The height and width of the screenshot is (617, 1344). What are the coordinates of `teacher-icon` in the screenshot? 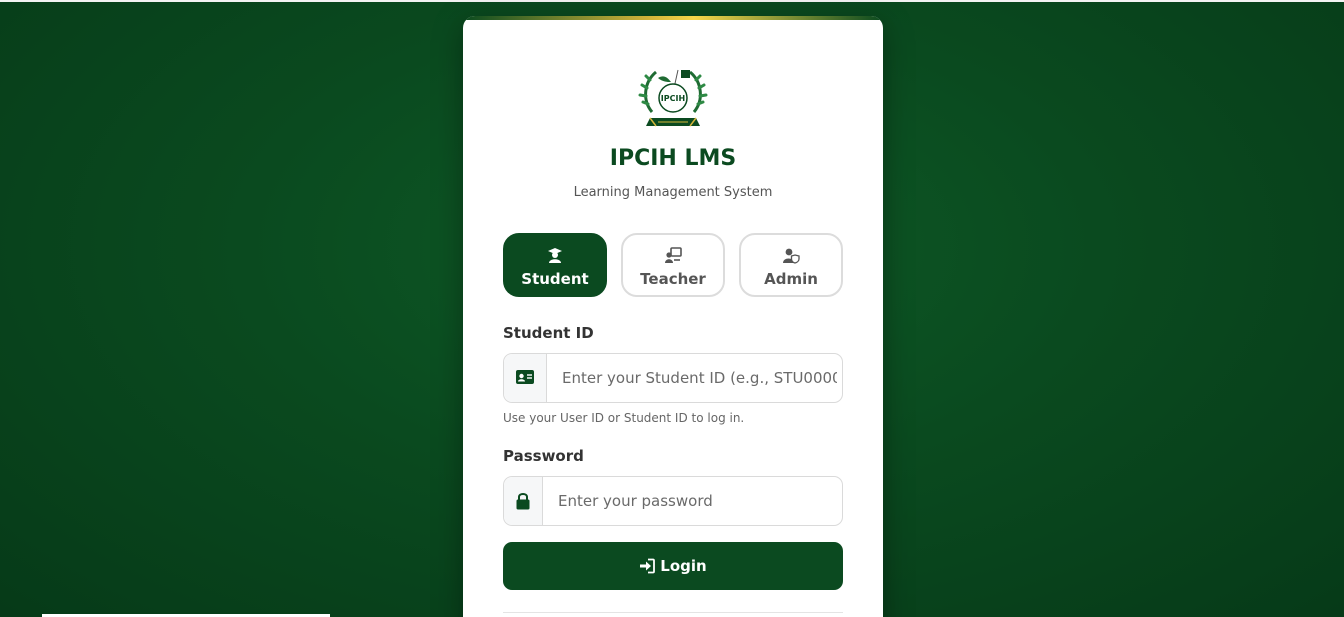 It's located at (673, 255).